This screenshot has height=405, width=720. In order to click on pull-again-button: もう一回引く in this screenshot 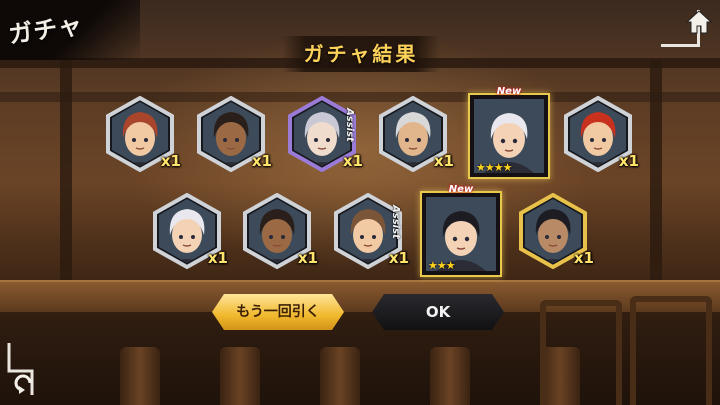, I will do `click(278, 312)`.